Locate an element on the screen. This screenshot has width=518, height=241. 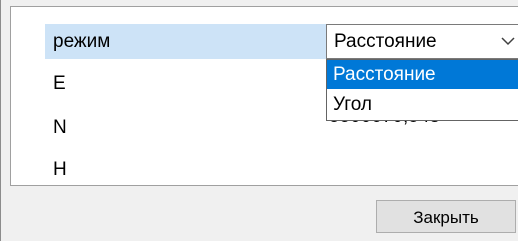
close-button: Закрыть is located at coordinates (446, 216).